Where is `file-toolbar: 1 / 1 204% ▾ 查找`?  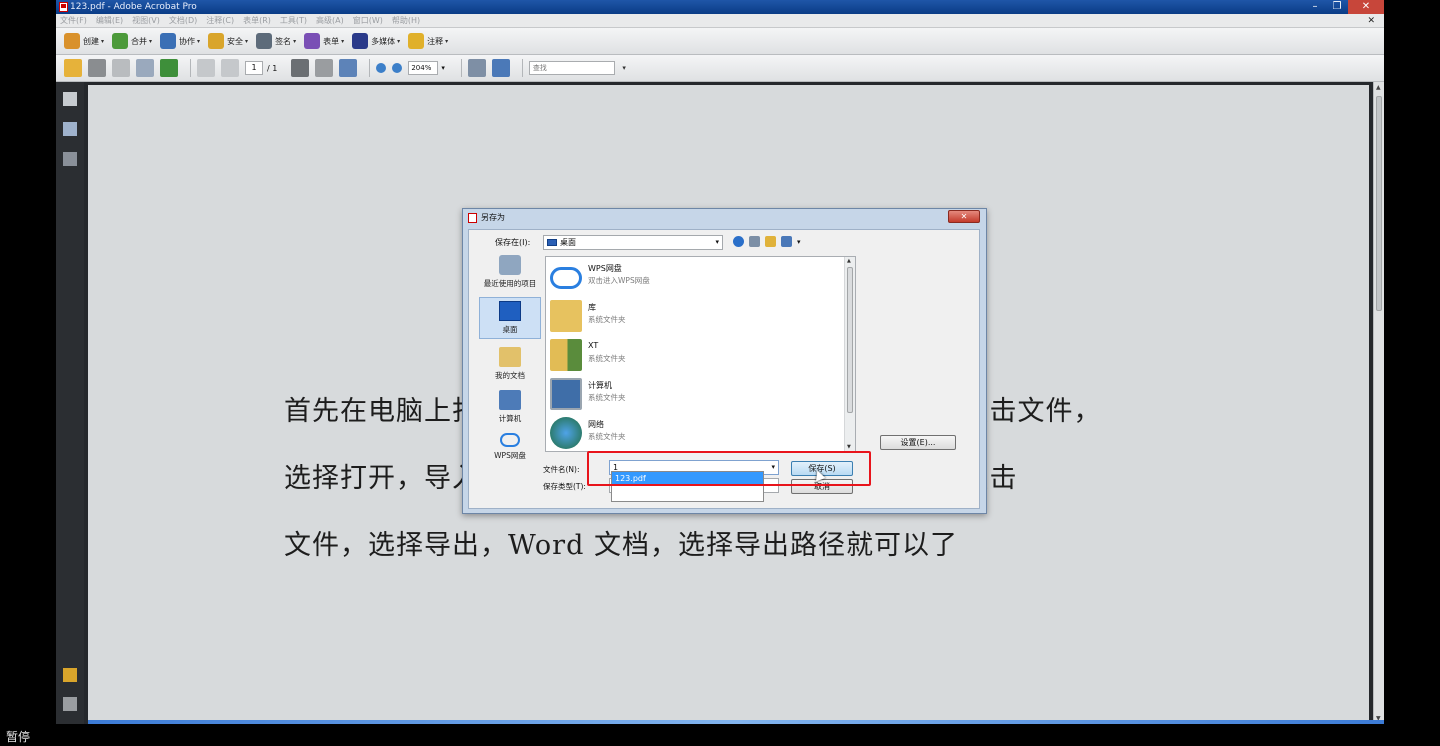 file-toolbar: 1 / 1 204% ▾ 查找 is located at coordinates (720, 68).